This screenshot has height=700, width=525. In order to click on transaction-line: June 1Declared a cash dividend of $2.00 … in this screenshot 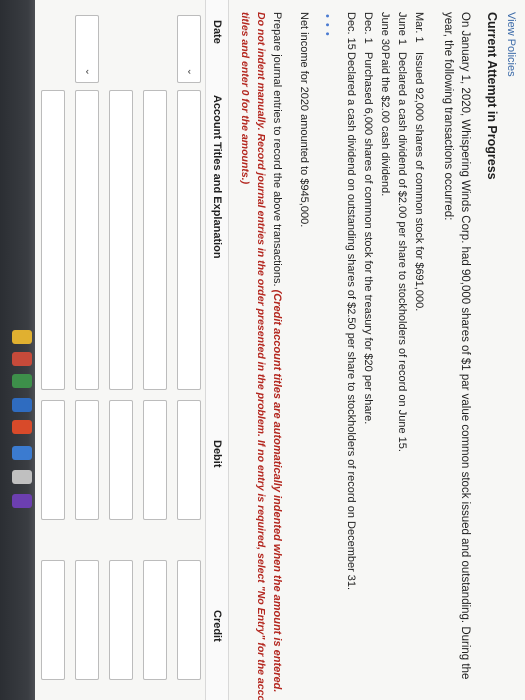, I will do `click(402, 232)`.